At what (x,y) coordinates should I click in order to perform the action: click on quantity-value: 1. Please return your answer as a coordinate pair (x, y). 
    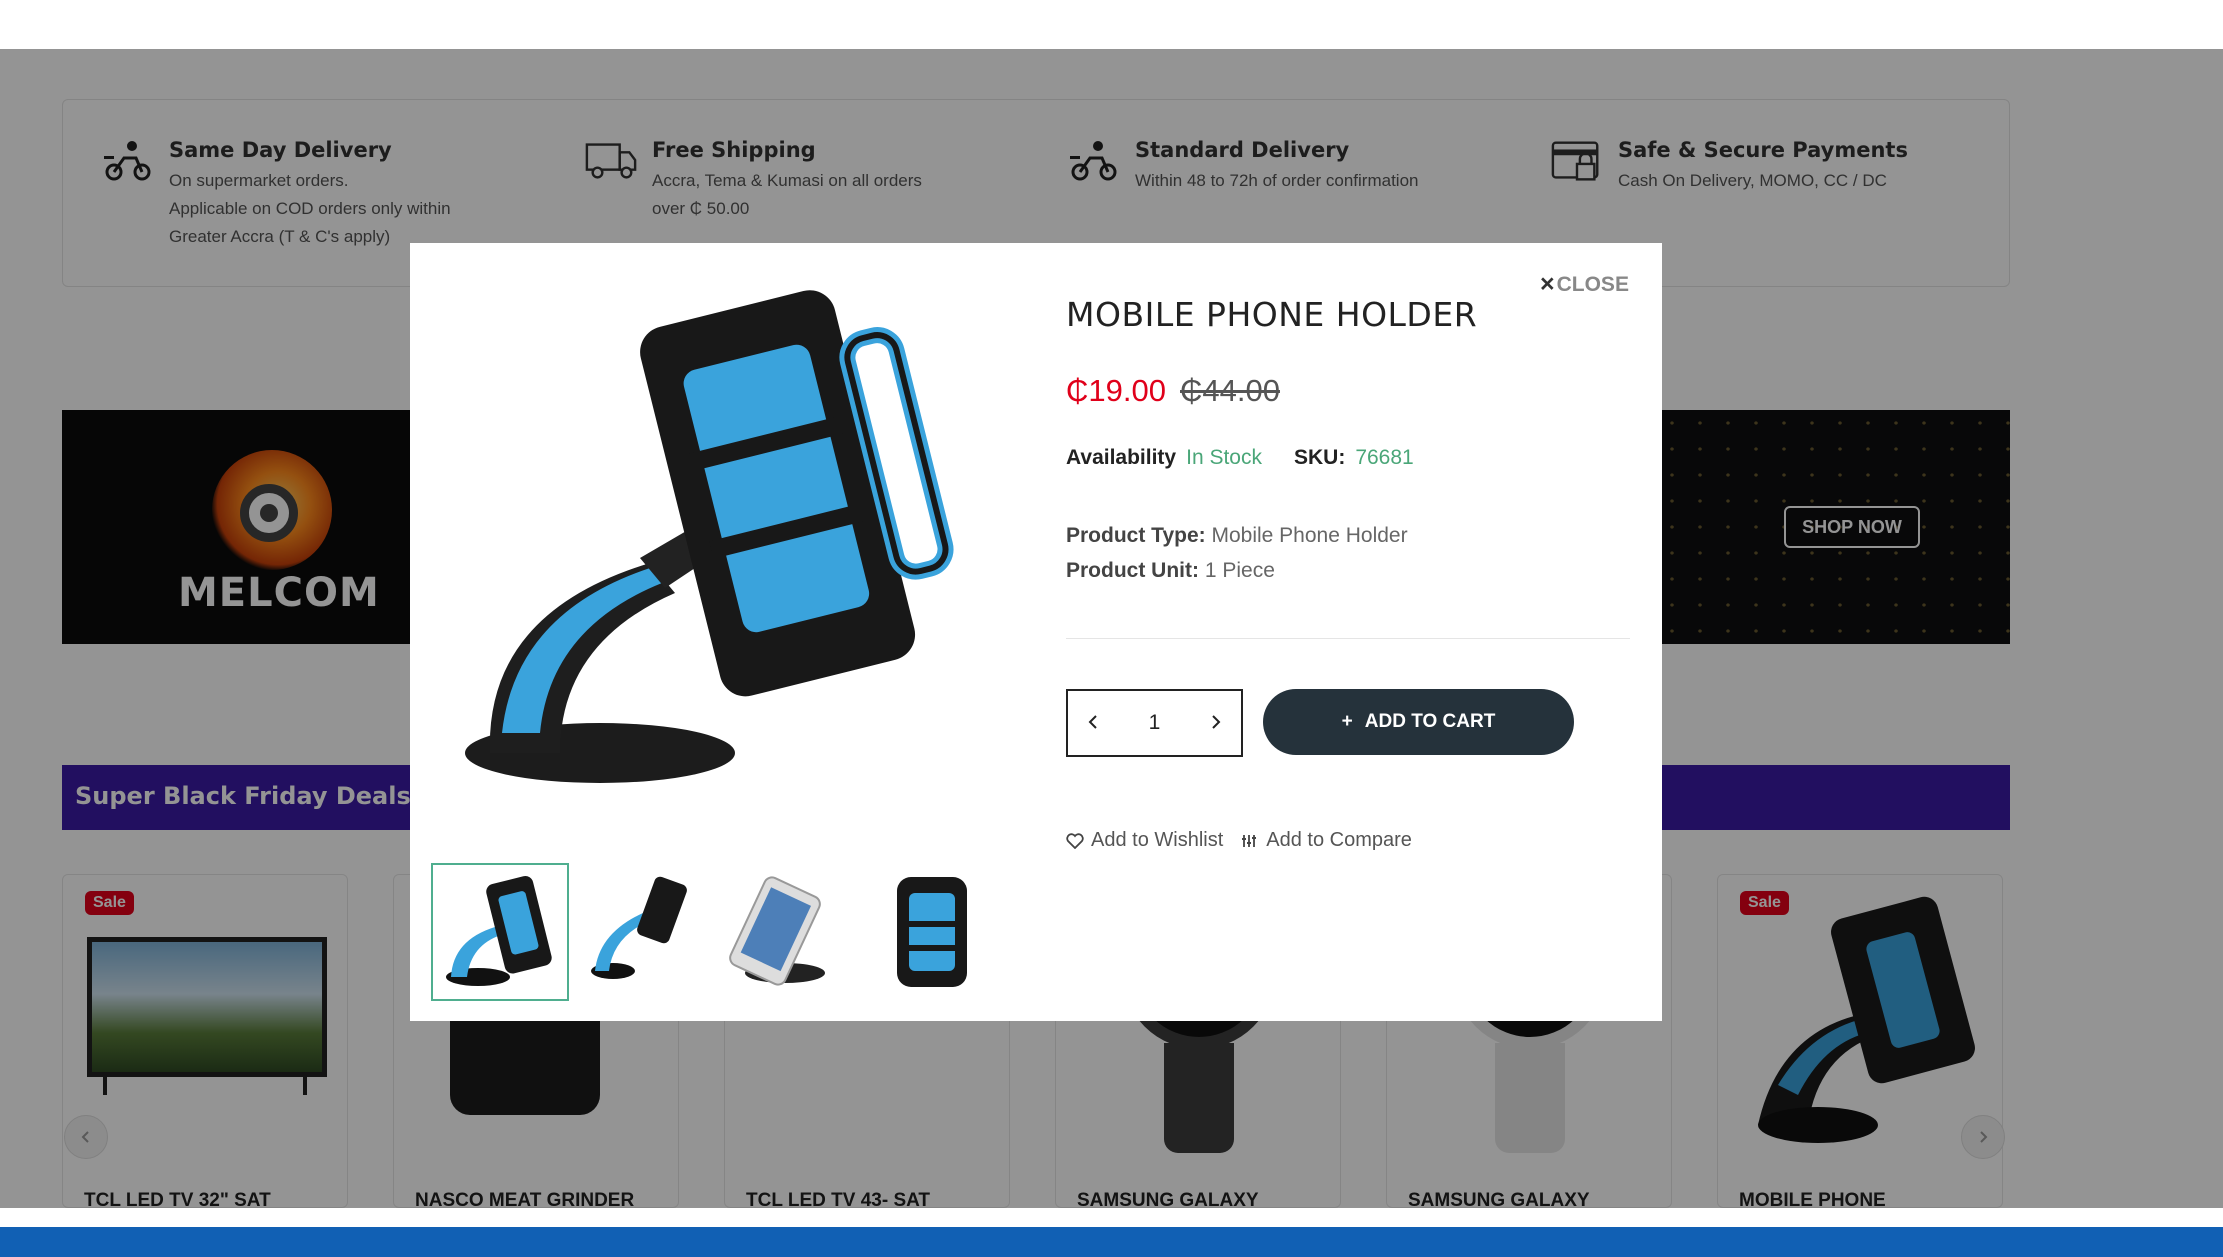
    Looking at the image, I should click on (1155, 723).